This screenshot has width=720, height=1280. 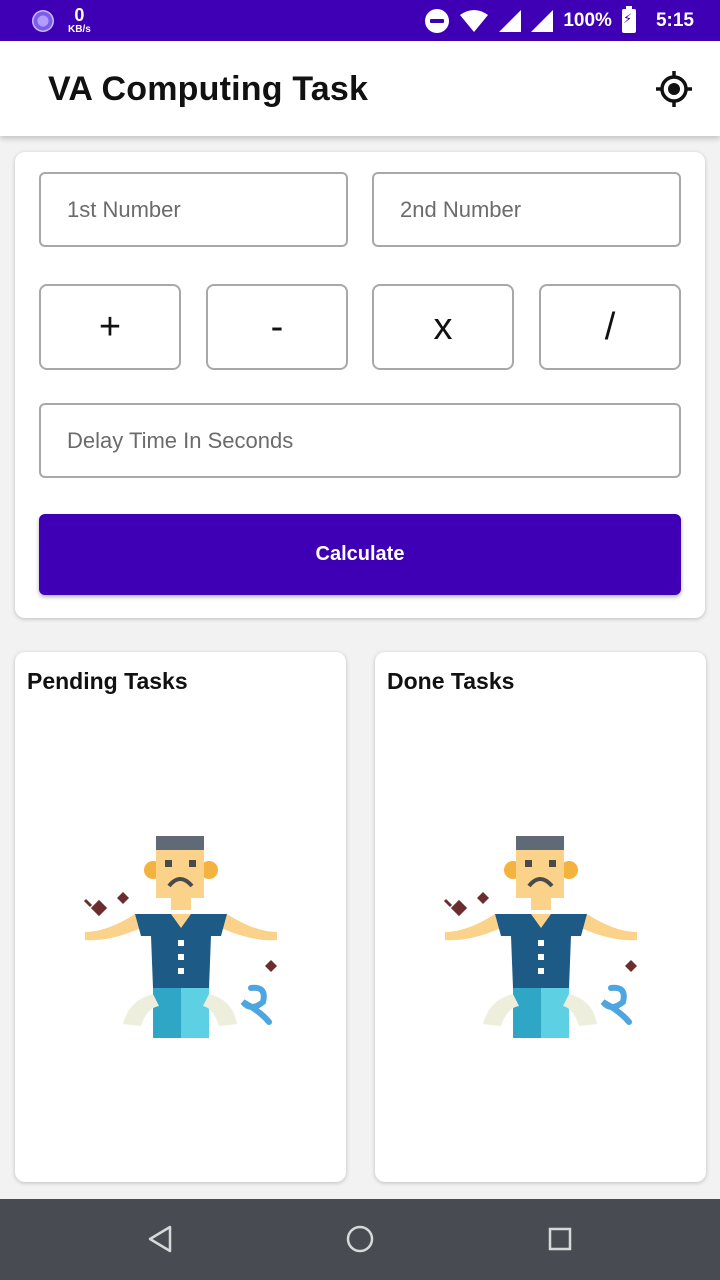 What do you see at coordinates (674, 20) in the screenshot?
I see `clock: 5:15` at bounding box center [674, 20].